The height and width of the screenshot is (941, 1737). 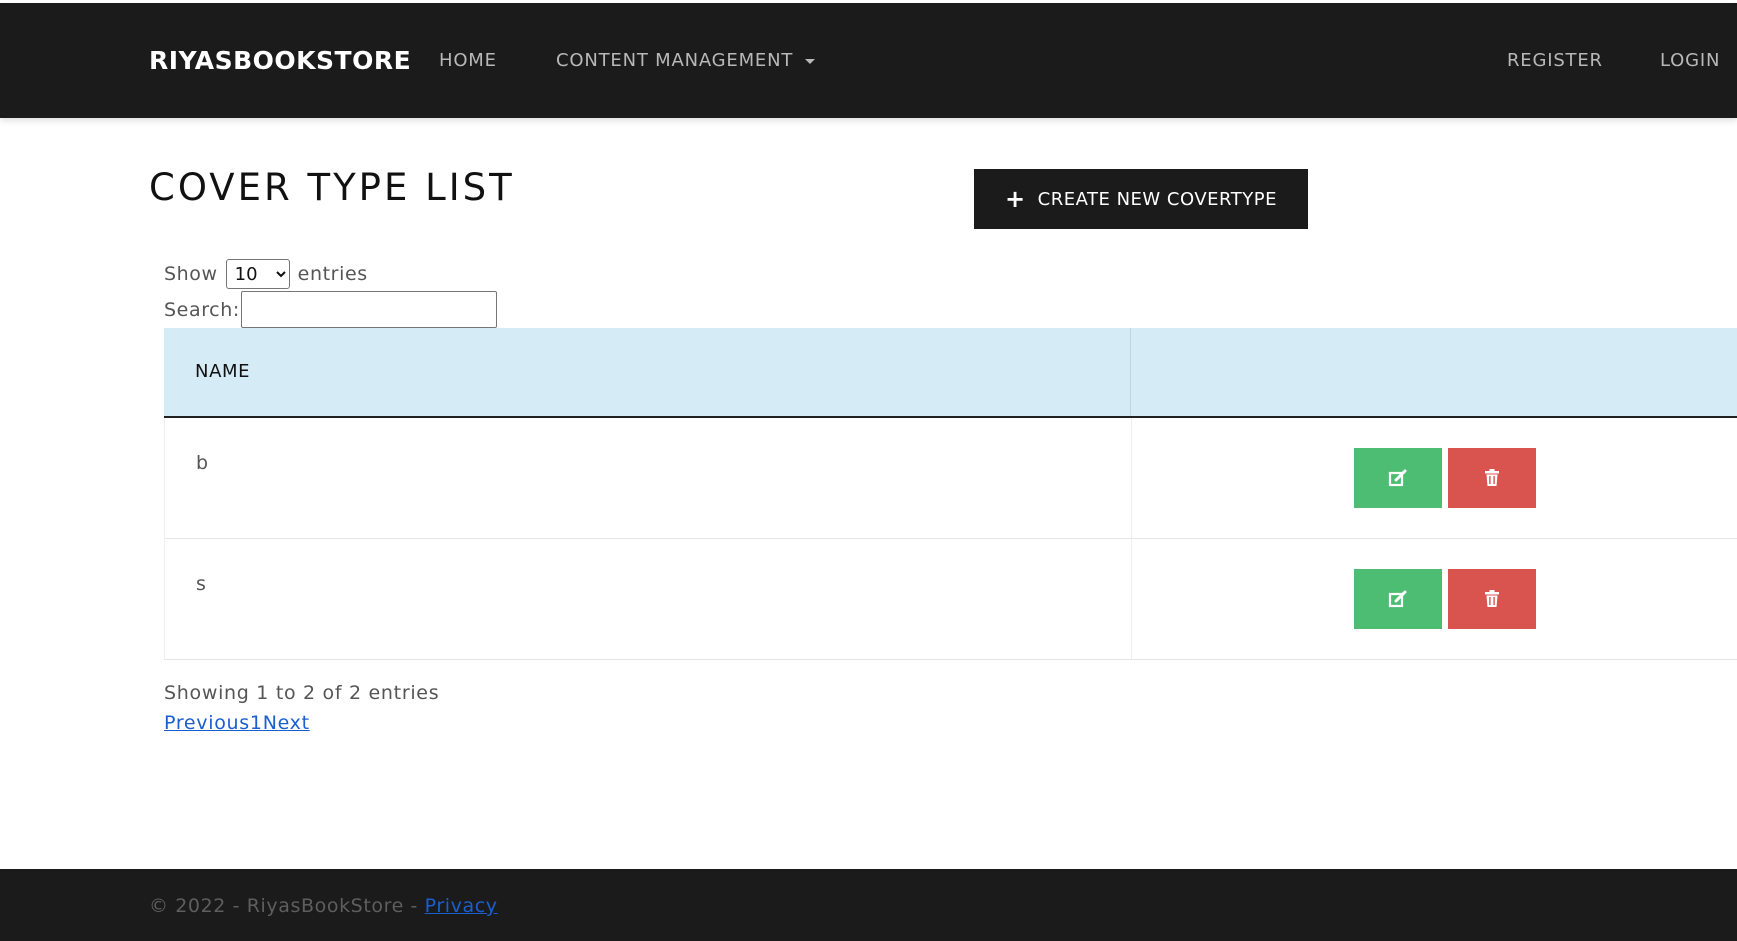 What do you see at coordinates (868, 905) in the screenshot?
I see `footer: © 2022 - RiyasBookStore - Privacy` at bounding box center [868, 905].